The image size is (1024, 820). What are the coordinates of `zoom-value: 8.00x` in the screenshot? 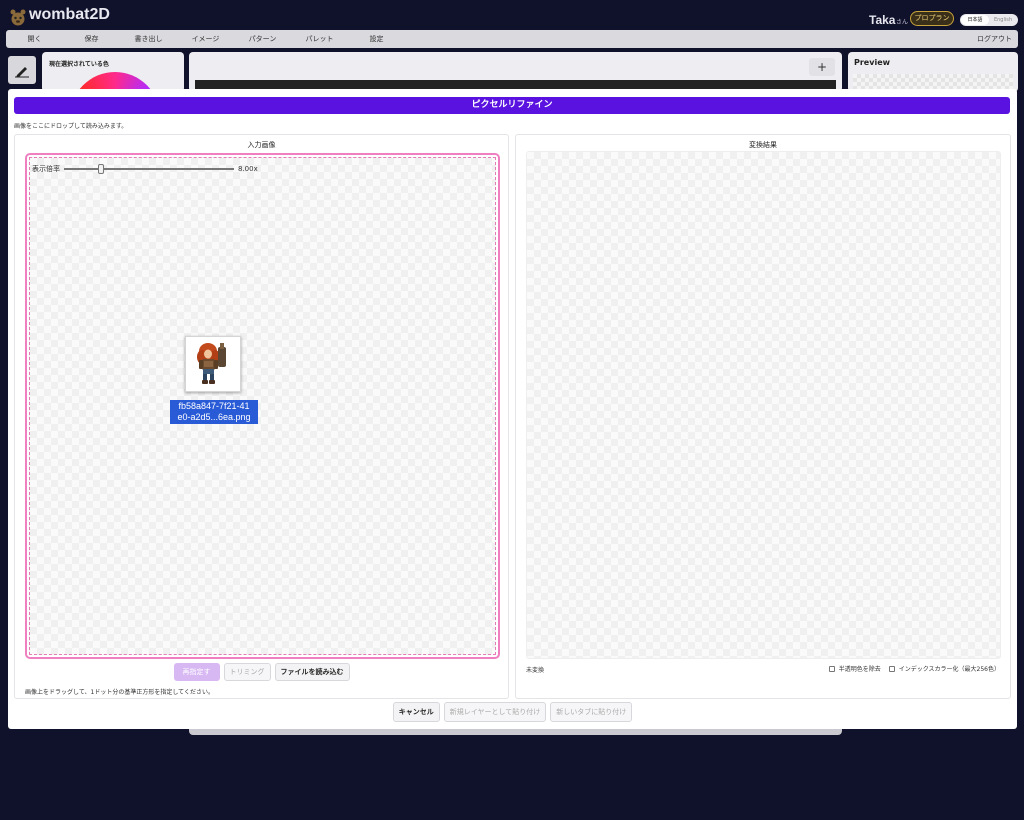 It's located at (248, 169).